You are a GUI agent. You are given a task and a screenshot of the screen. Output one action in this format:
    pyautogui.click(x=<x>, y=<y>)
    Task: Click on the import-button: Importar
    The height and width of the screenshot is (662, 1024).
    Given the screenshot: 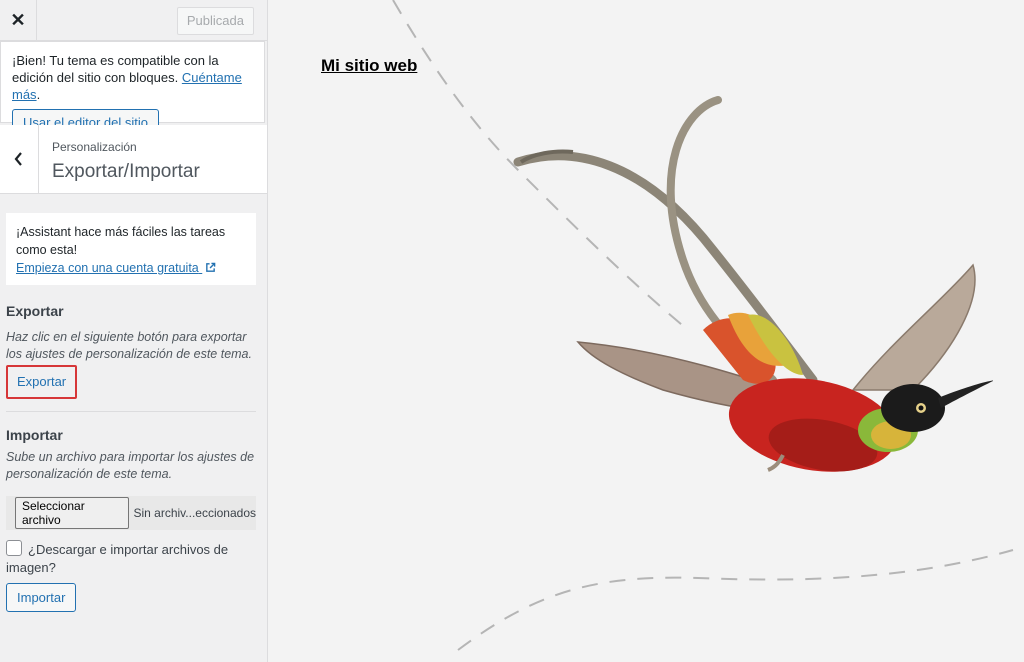 What is the action you would take?
    pyautogui.click(x=41, y=597)
    